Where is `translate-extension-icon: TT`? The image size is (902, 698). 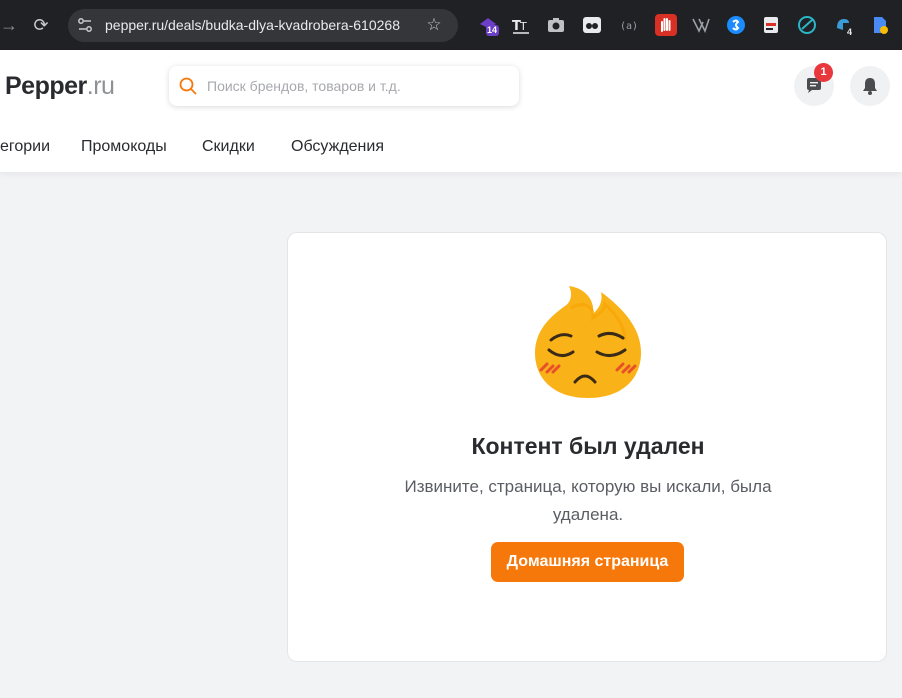
translate-extension-icon: TT is located at coordinates (521, 25).